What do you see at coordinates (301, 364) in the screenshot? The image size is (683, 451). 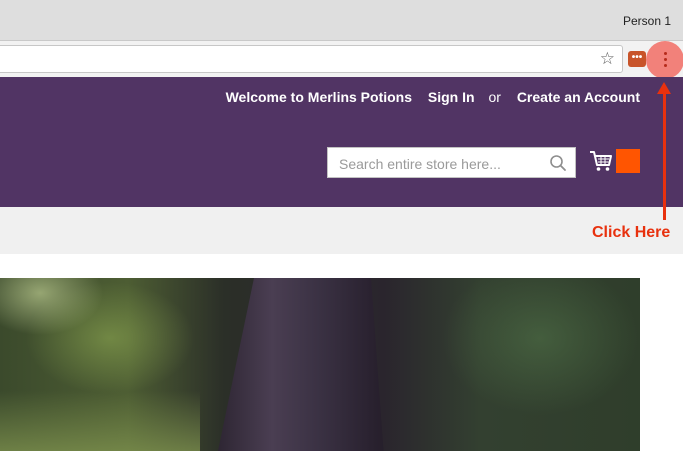 I see `hero-tree-trunk` at bounding box center [301, 364].